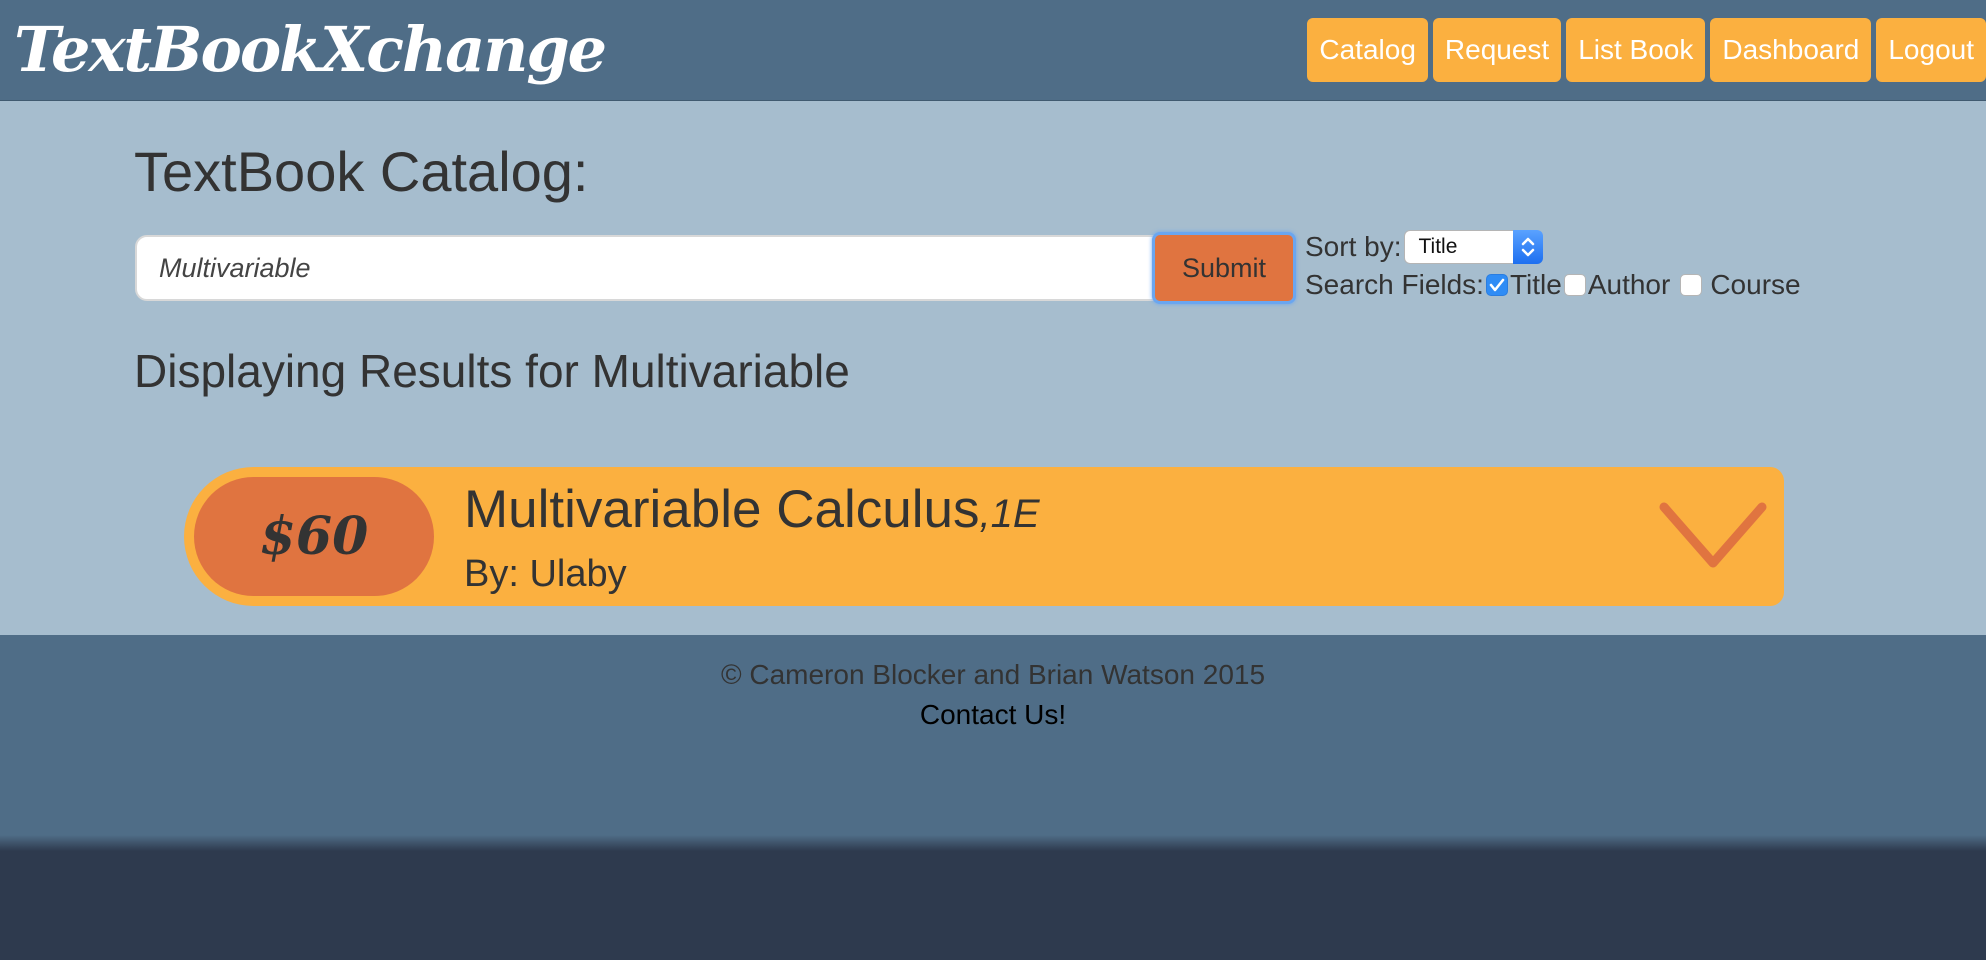 This screenshot has height=960, width=1986. I want to click on author-checkbox, so click(1574, 285).